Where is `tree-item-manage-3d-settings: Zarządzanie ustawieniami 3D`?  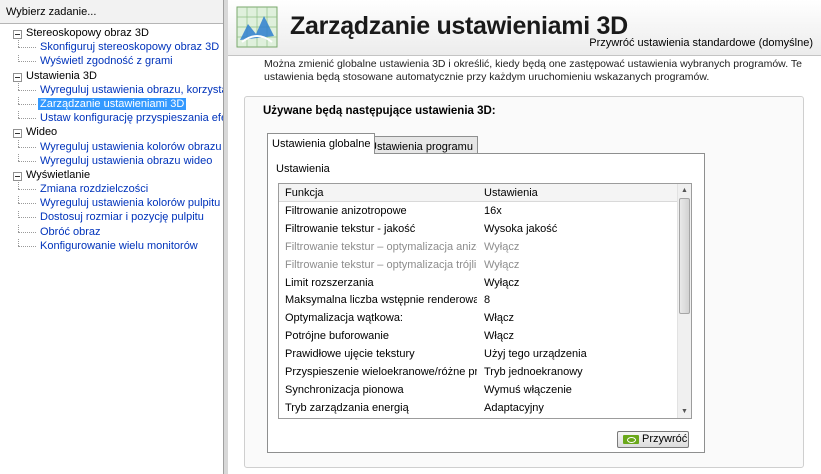 tree-item-manage-3d-settings: Zarządzanie ustawieniami 3D is located at coordinates (111, 103).